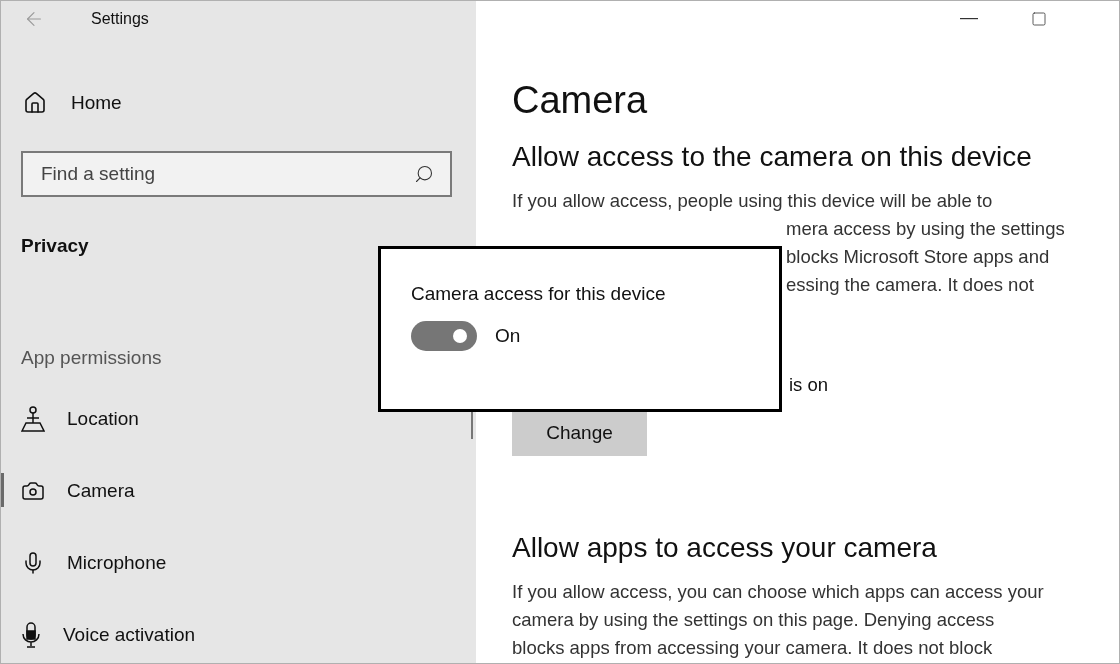  I want to click on description-text: If you allow access, people using this device will be able to, so click(752, 201).